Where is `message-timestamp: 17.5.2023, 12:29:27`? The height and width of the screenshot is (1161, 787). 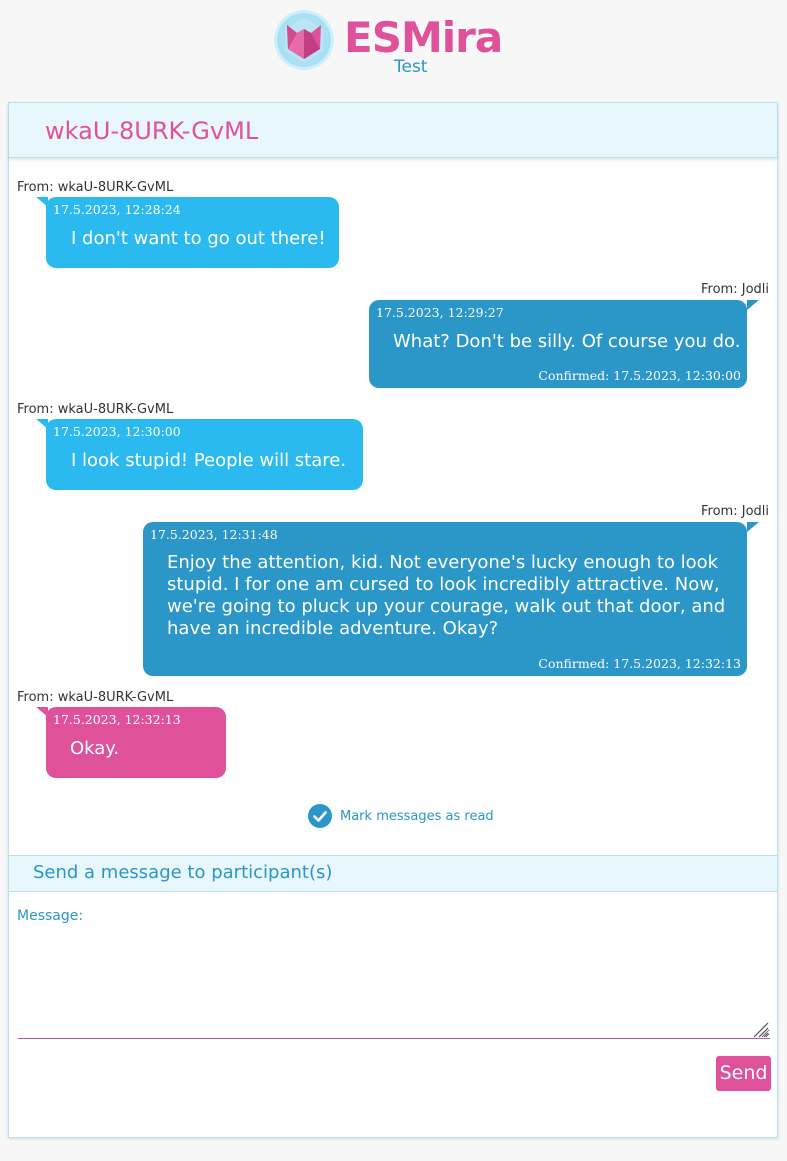 message-timestamp: 17.5.2023, 12:29:27 is located at coordinates (440, 312).